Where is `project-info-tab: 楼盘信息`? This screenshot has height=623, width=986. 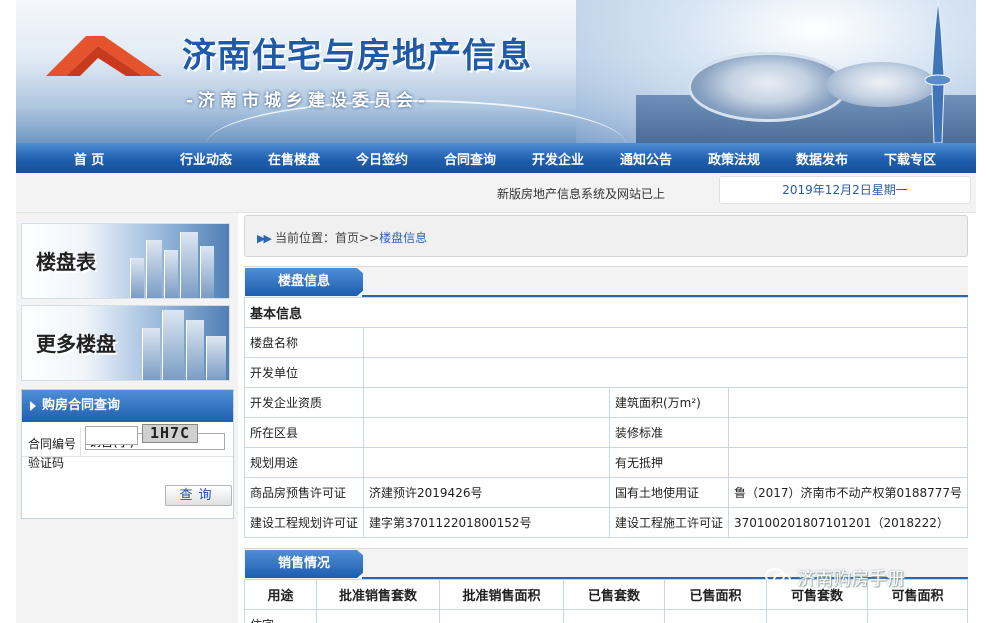 project-info-tab: 楼盘信息 is located at coordinates (304, 282).